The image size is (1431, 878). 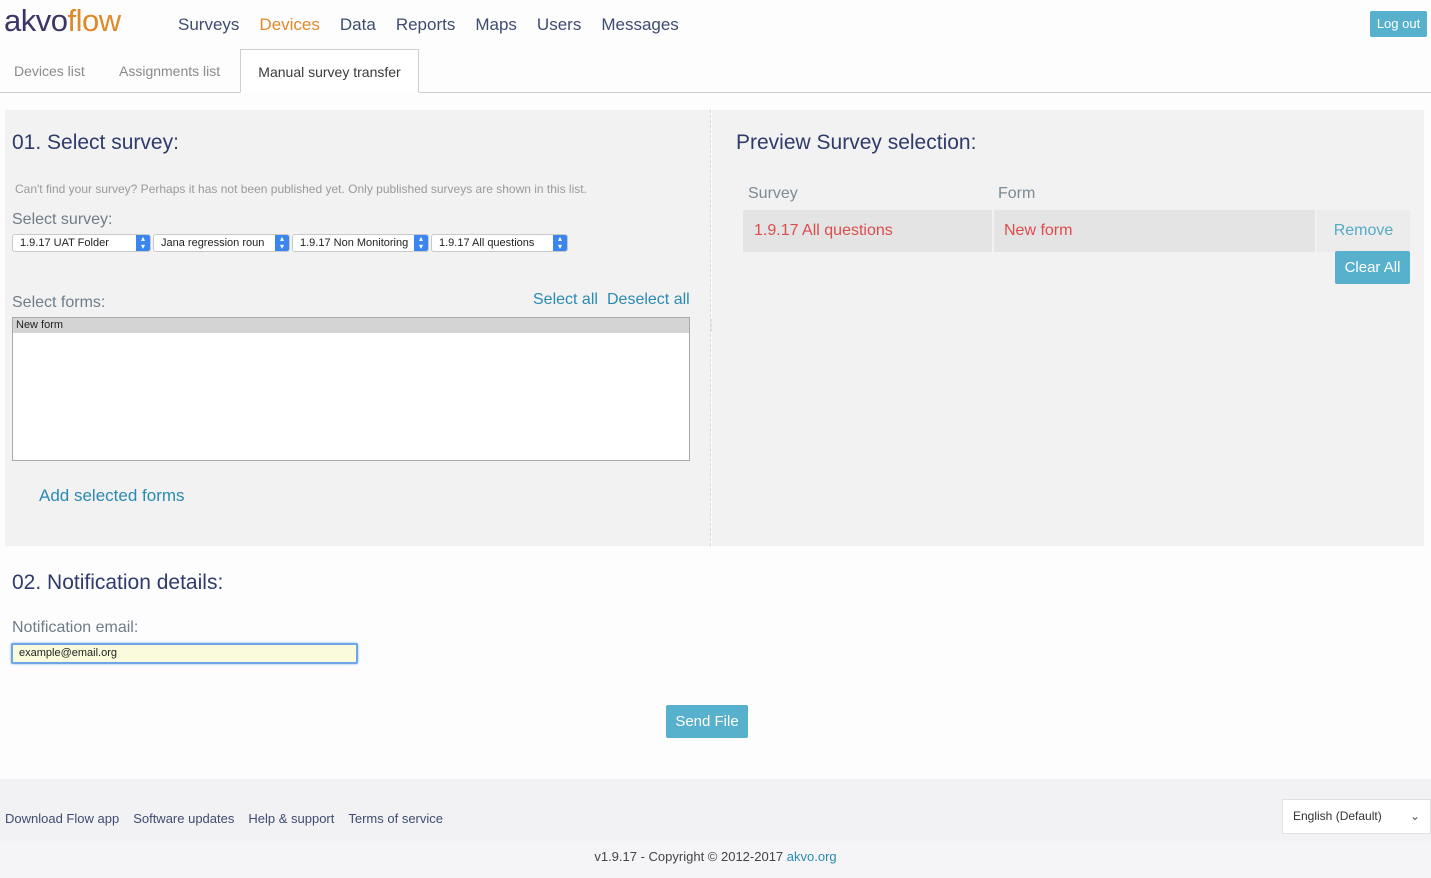 What do you see at coordinates (426, 25) in the screenshot?
I see `nav-reports: Reports` at bounding box center [426, 25].